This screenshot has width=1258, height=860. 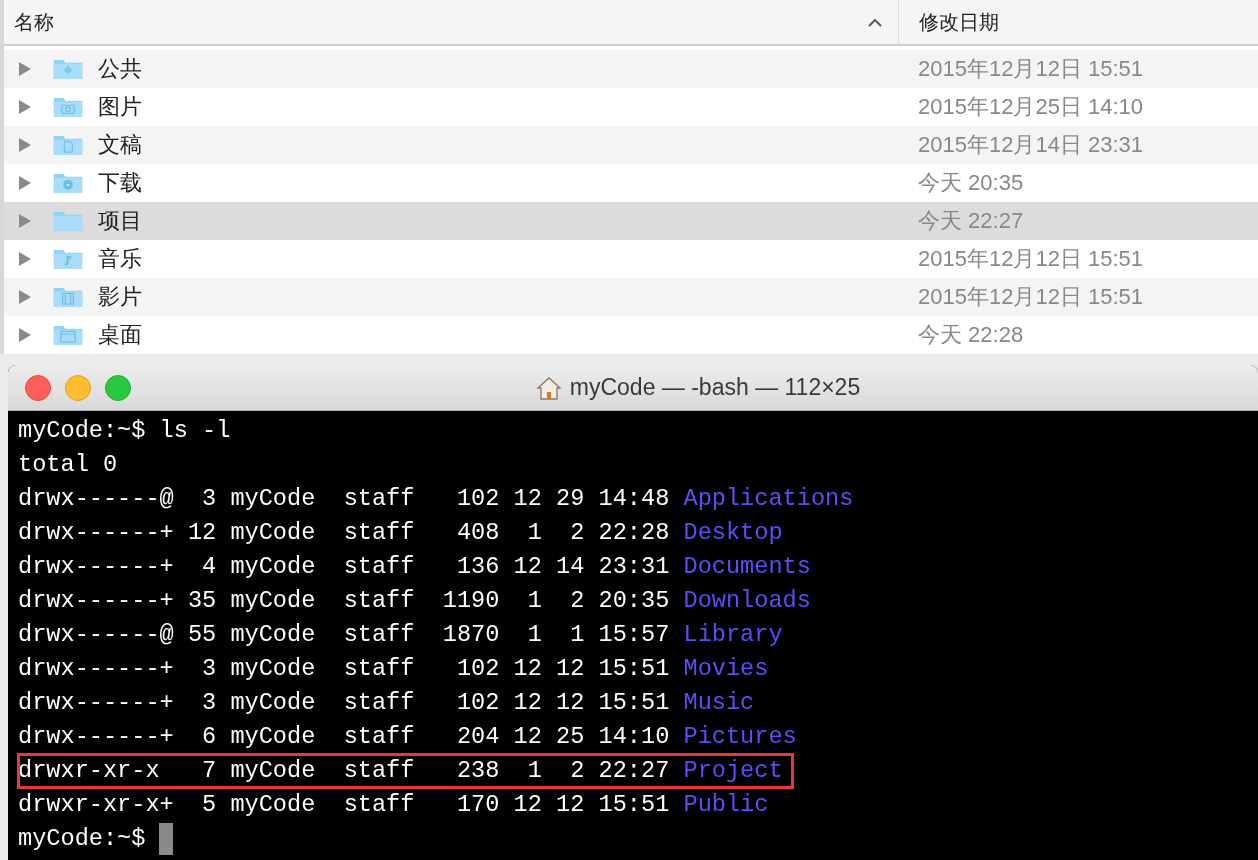 I want to click on modified-date: 今天 20:35, so click(x=971, y=183).